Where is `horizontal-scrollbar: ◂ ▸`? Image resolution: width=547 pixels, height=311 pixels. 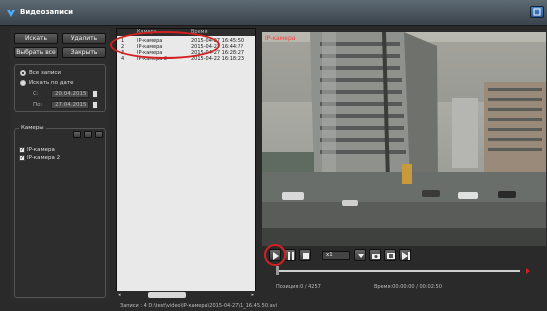 horizontal-scrollbar: ◂ ▸ is located at coordinates (186, 295).